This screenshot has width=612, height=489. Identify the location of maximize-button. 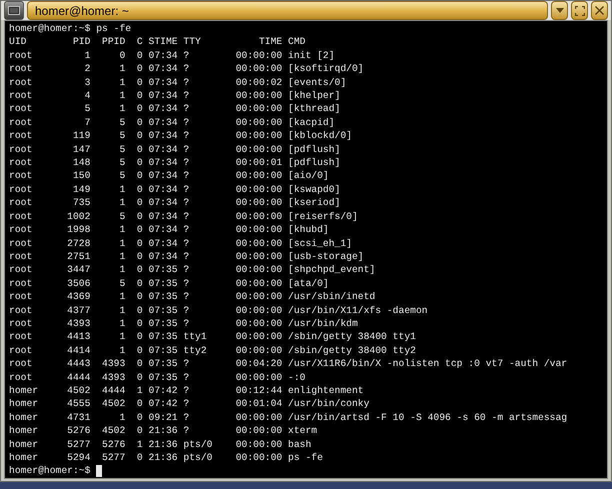
(579, 10).